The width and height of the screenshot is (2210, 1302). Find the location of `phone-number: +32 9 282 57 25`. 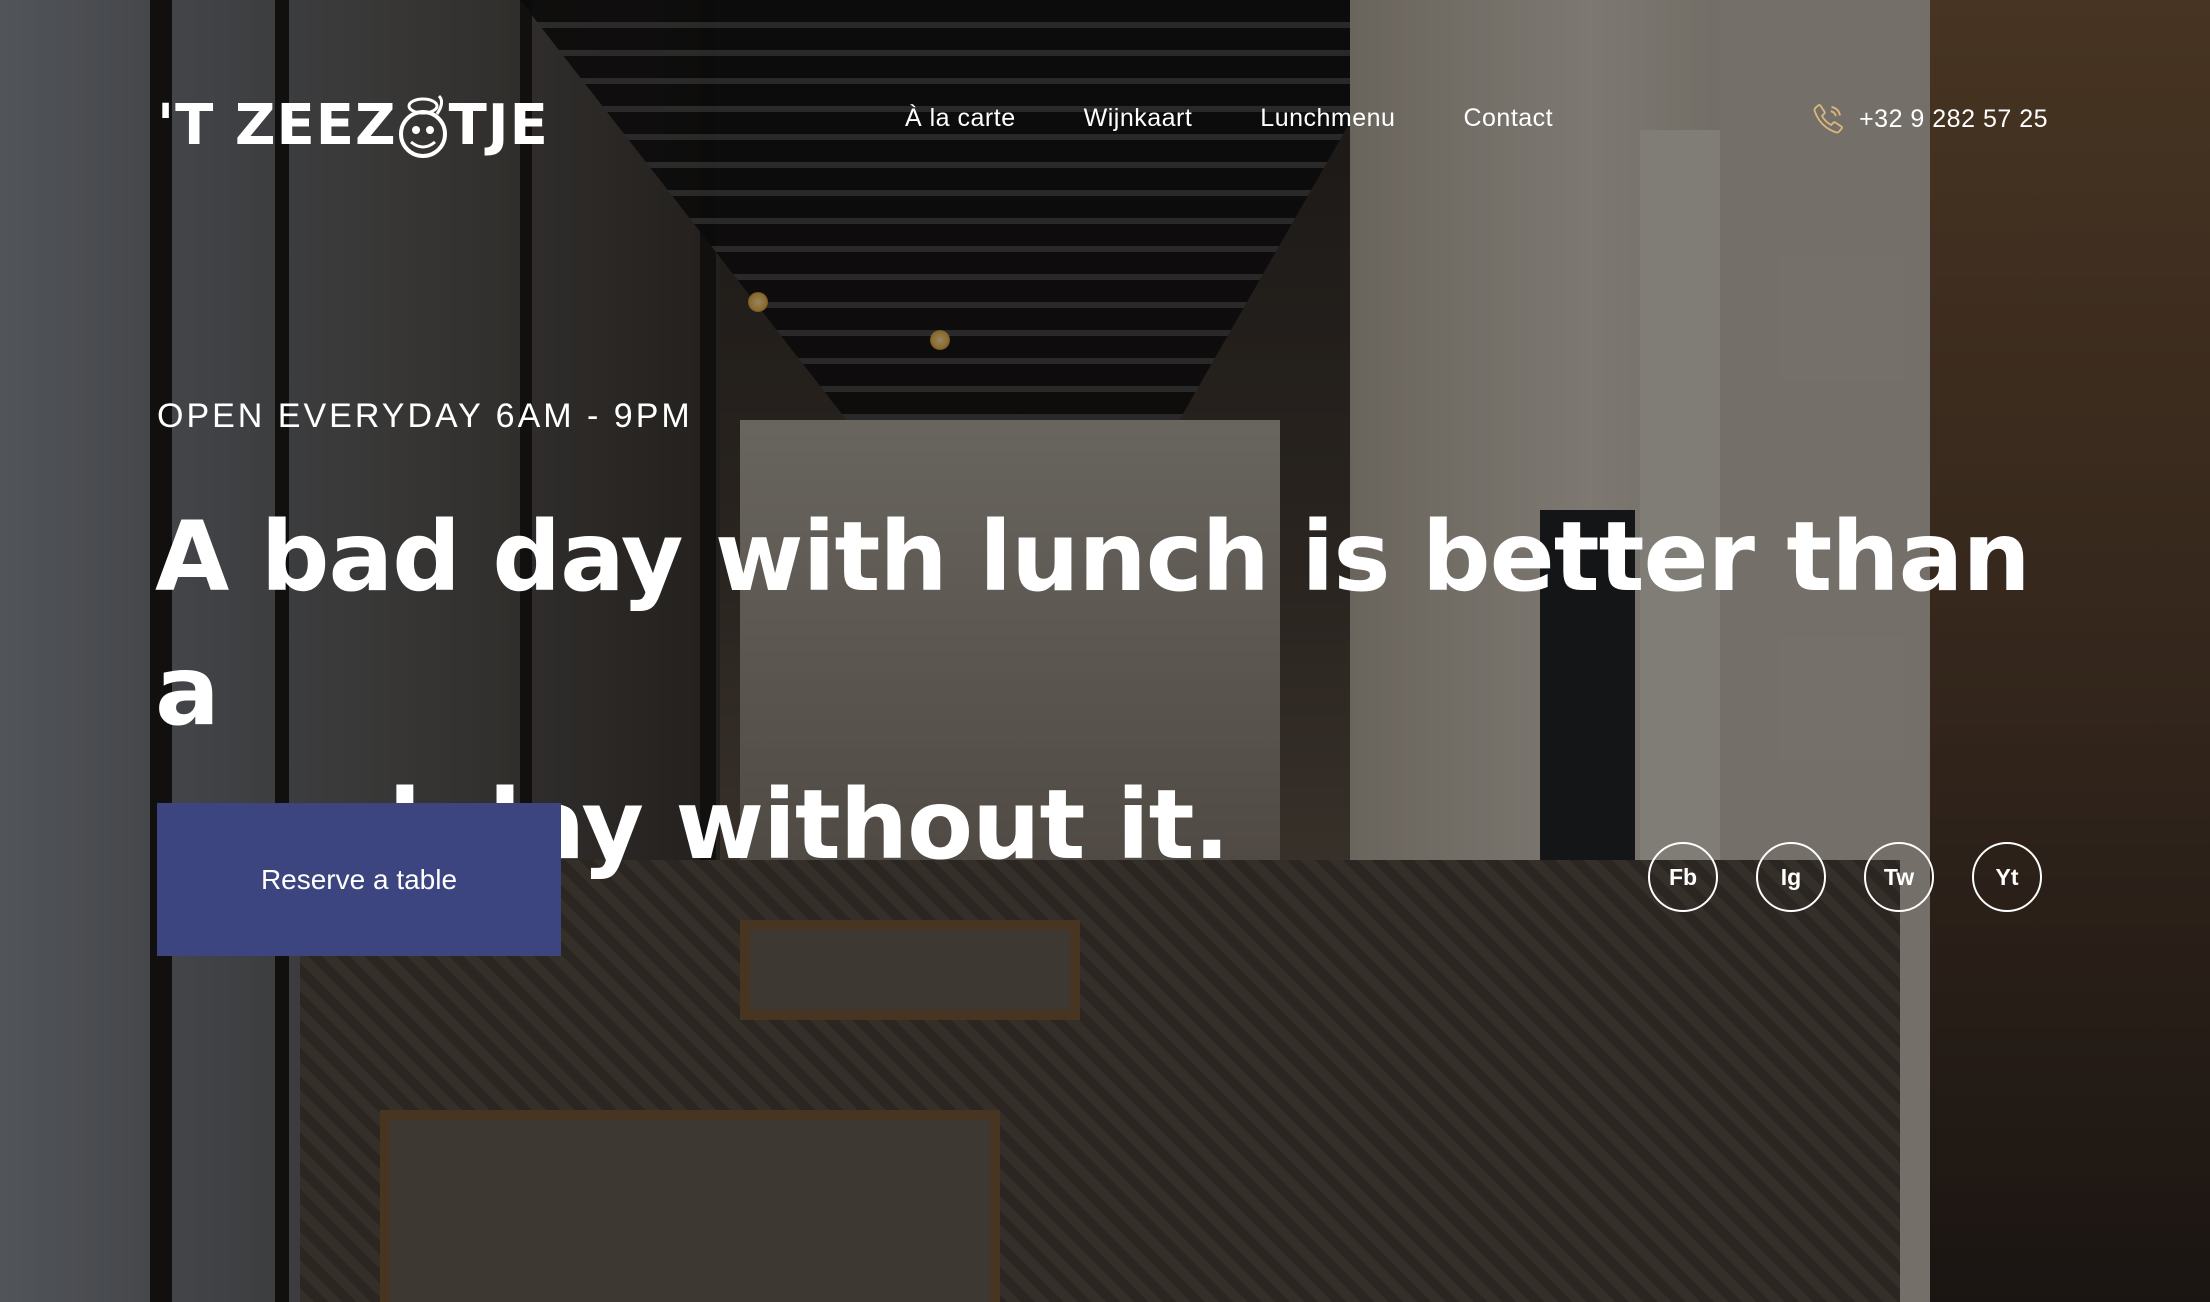

phone-number: +32 9 282 57 25 is located at coordinates (1953, 118).